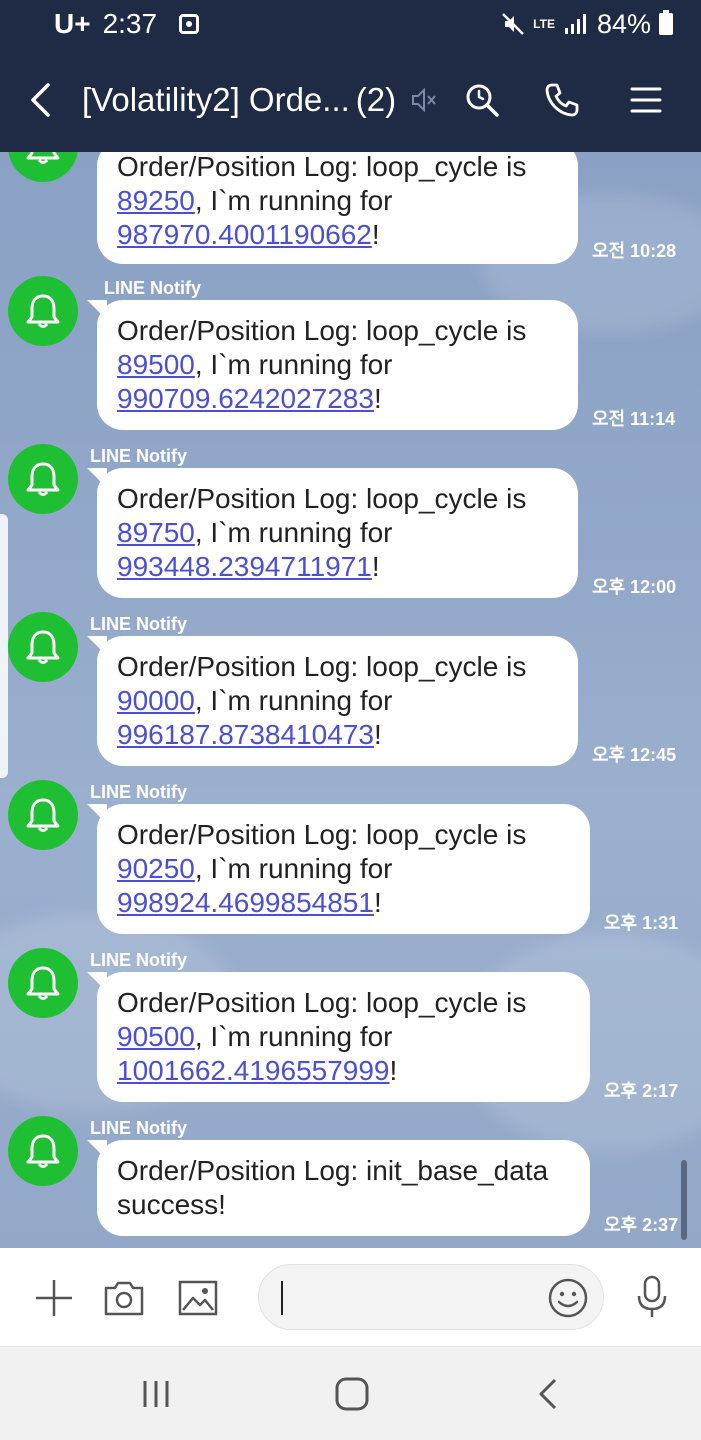 This screenshot has height=1440, width=701. I want to click on hamburger-menu-icon, so click(646, 100).